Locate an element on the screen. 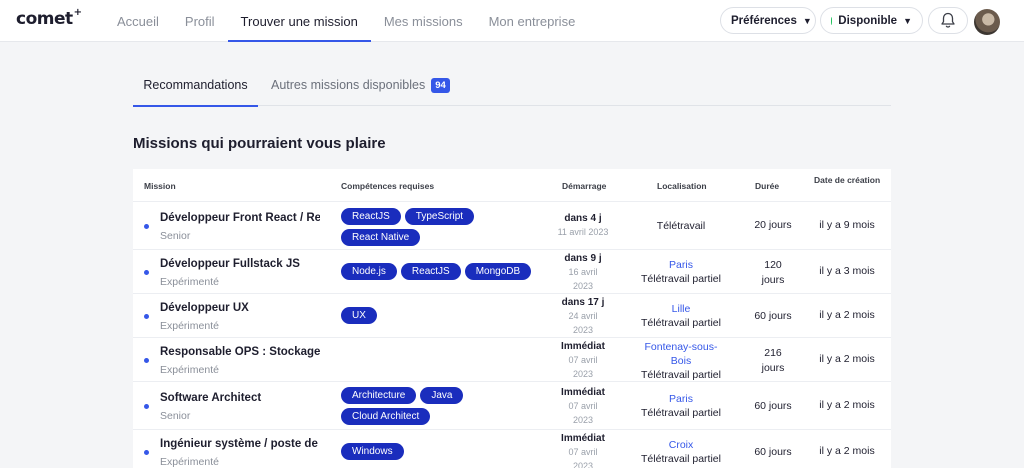 Image resolution: width=1024 pixels, height=468 pixels. status-dot-icon is located at coordinates (832, 20).